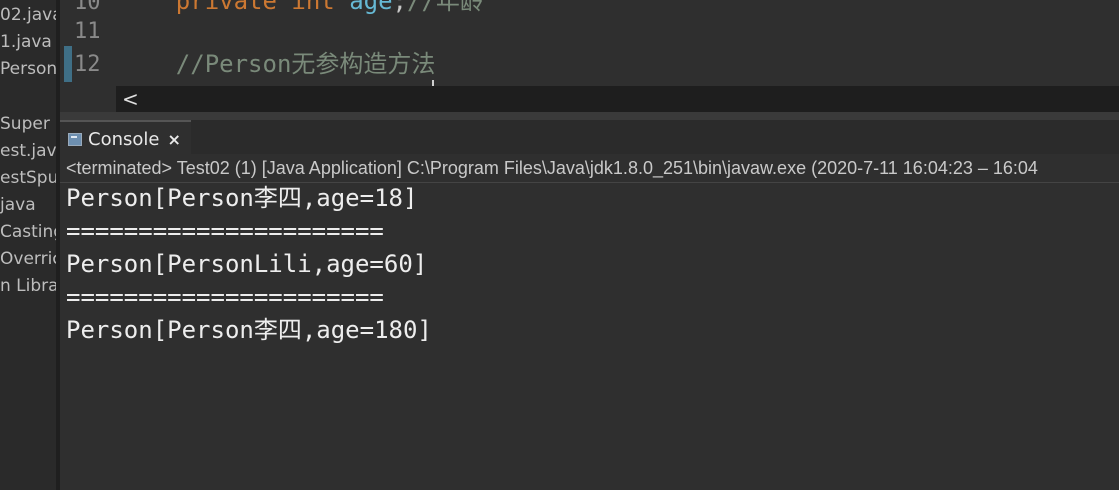 This screenshot has height=490, width=1119. I want to click on tab-console: Console ×, so click(125, 138).